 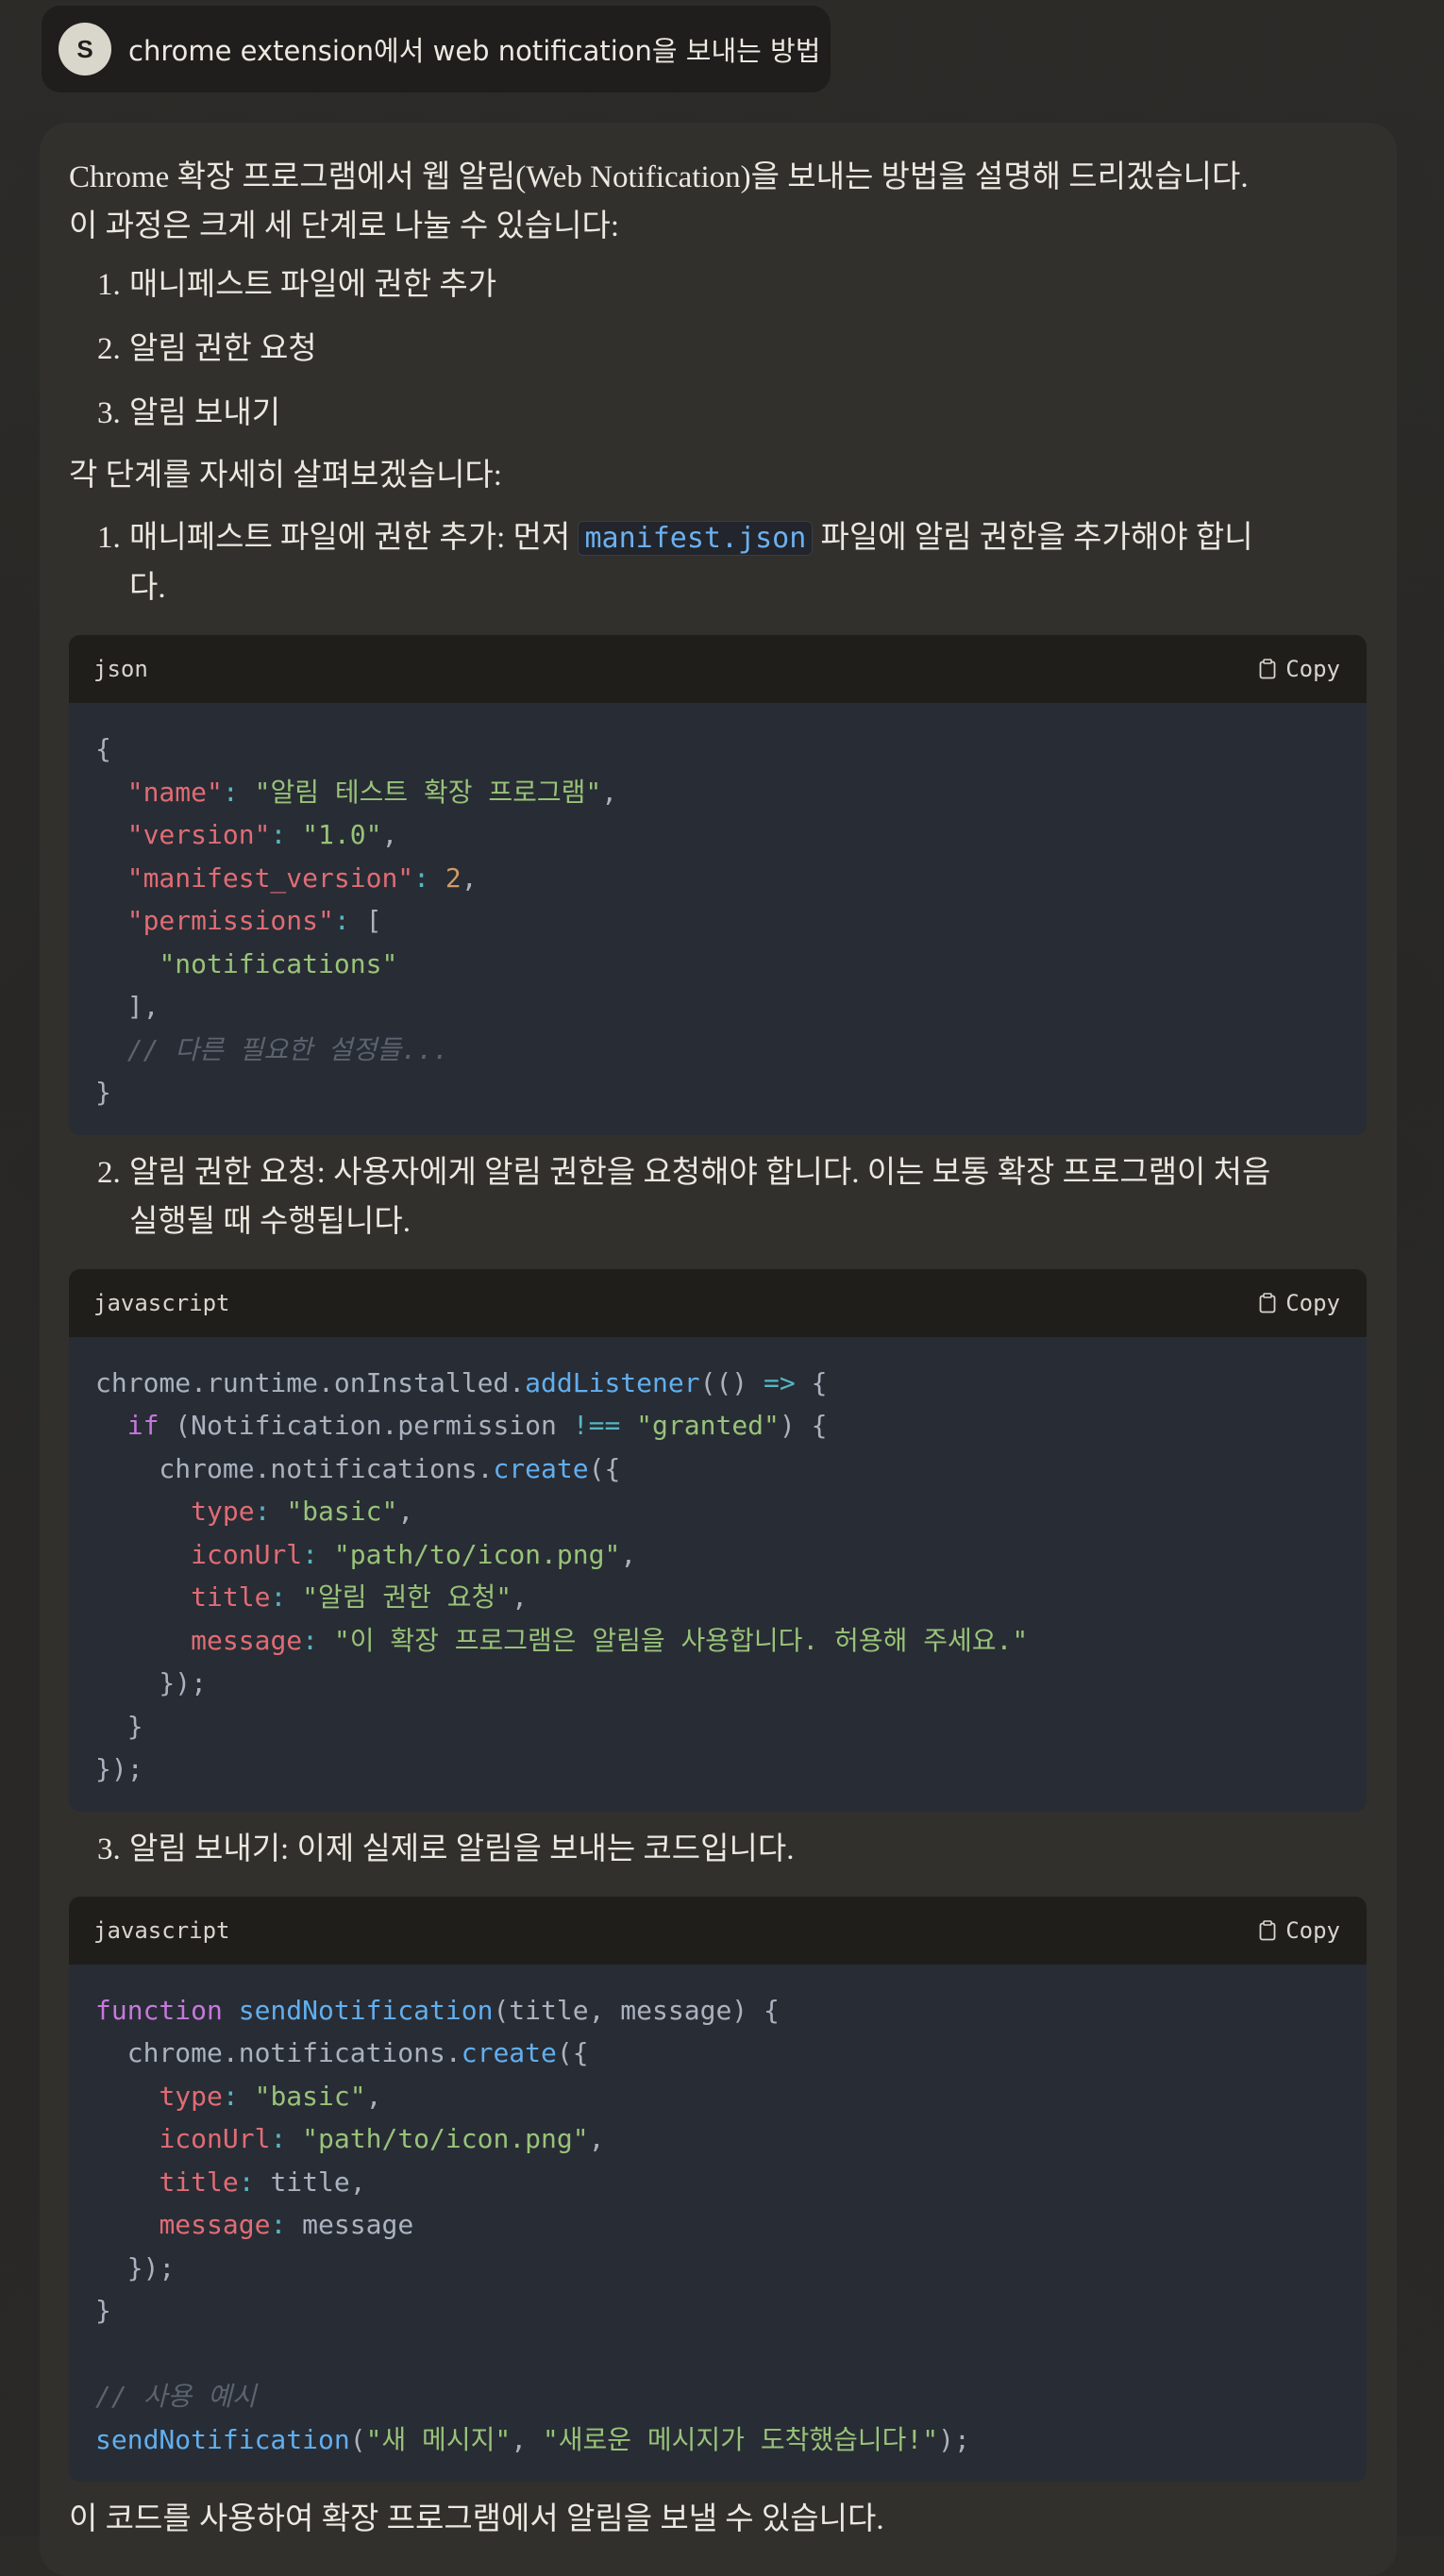 What do you see at coordinates (708, 1425) in the screenshot?
I see `code-token: "granted"` at bounding box center [708, 1425].